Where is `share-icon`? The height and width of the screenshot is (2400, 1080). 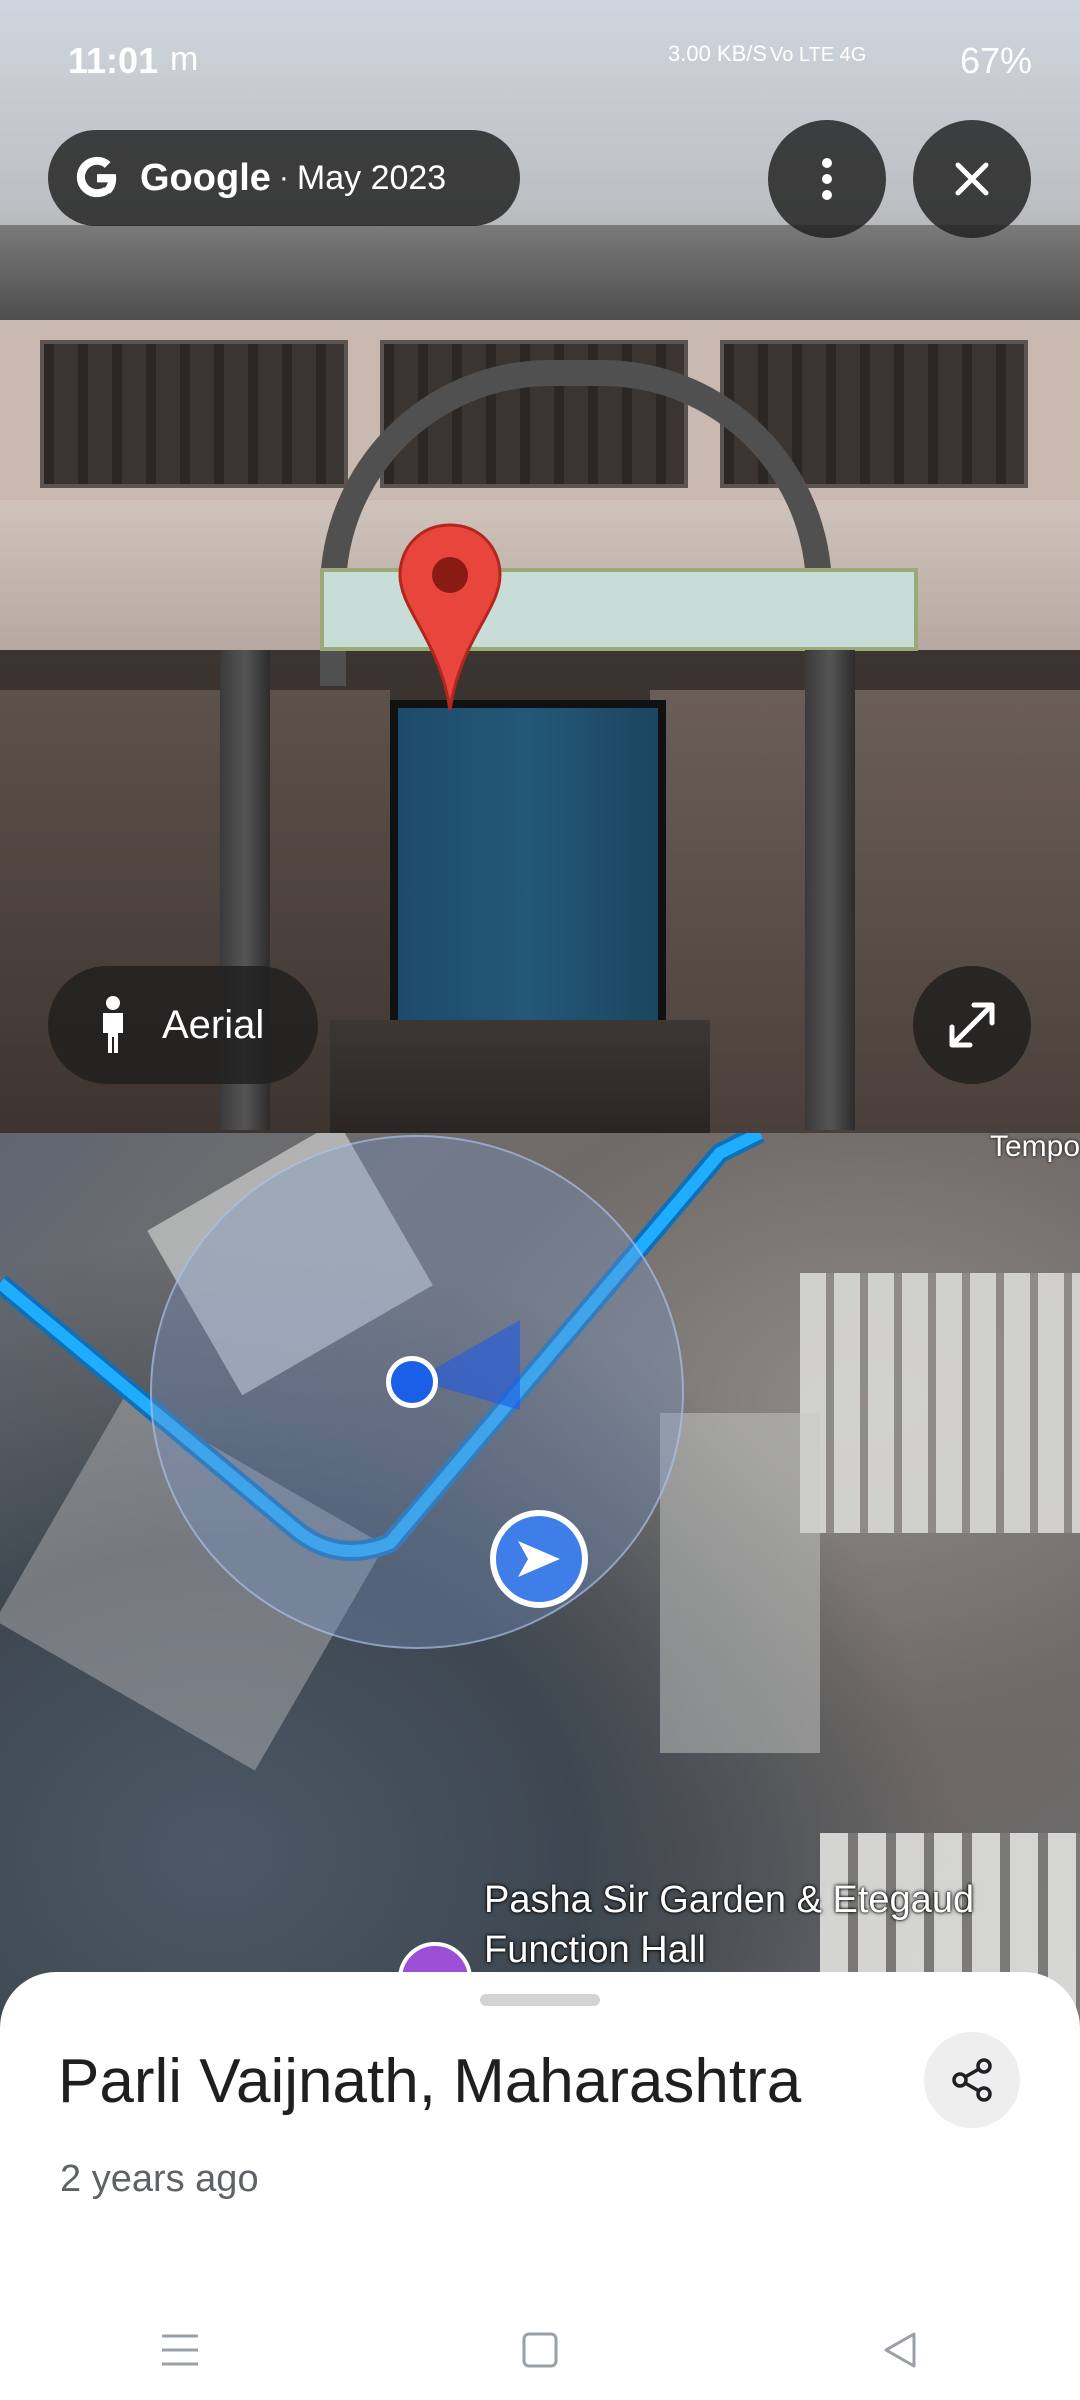 share-icon is located at coordinates (972, 2080).